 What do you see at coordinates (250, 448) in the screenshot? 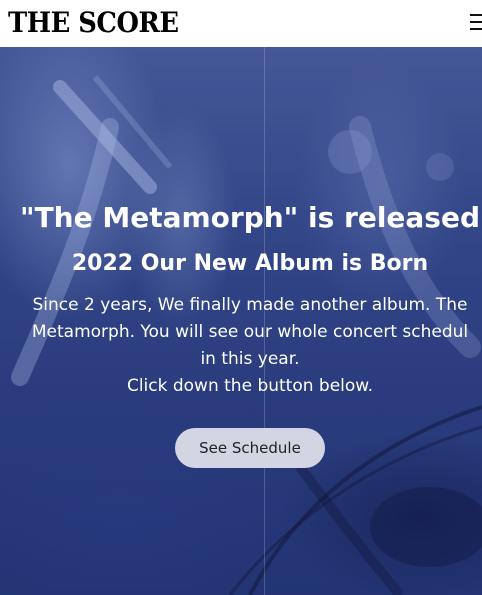
I see `see-schedule-button: See Schedule` at bounding box center [250, 448].